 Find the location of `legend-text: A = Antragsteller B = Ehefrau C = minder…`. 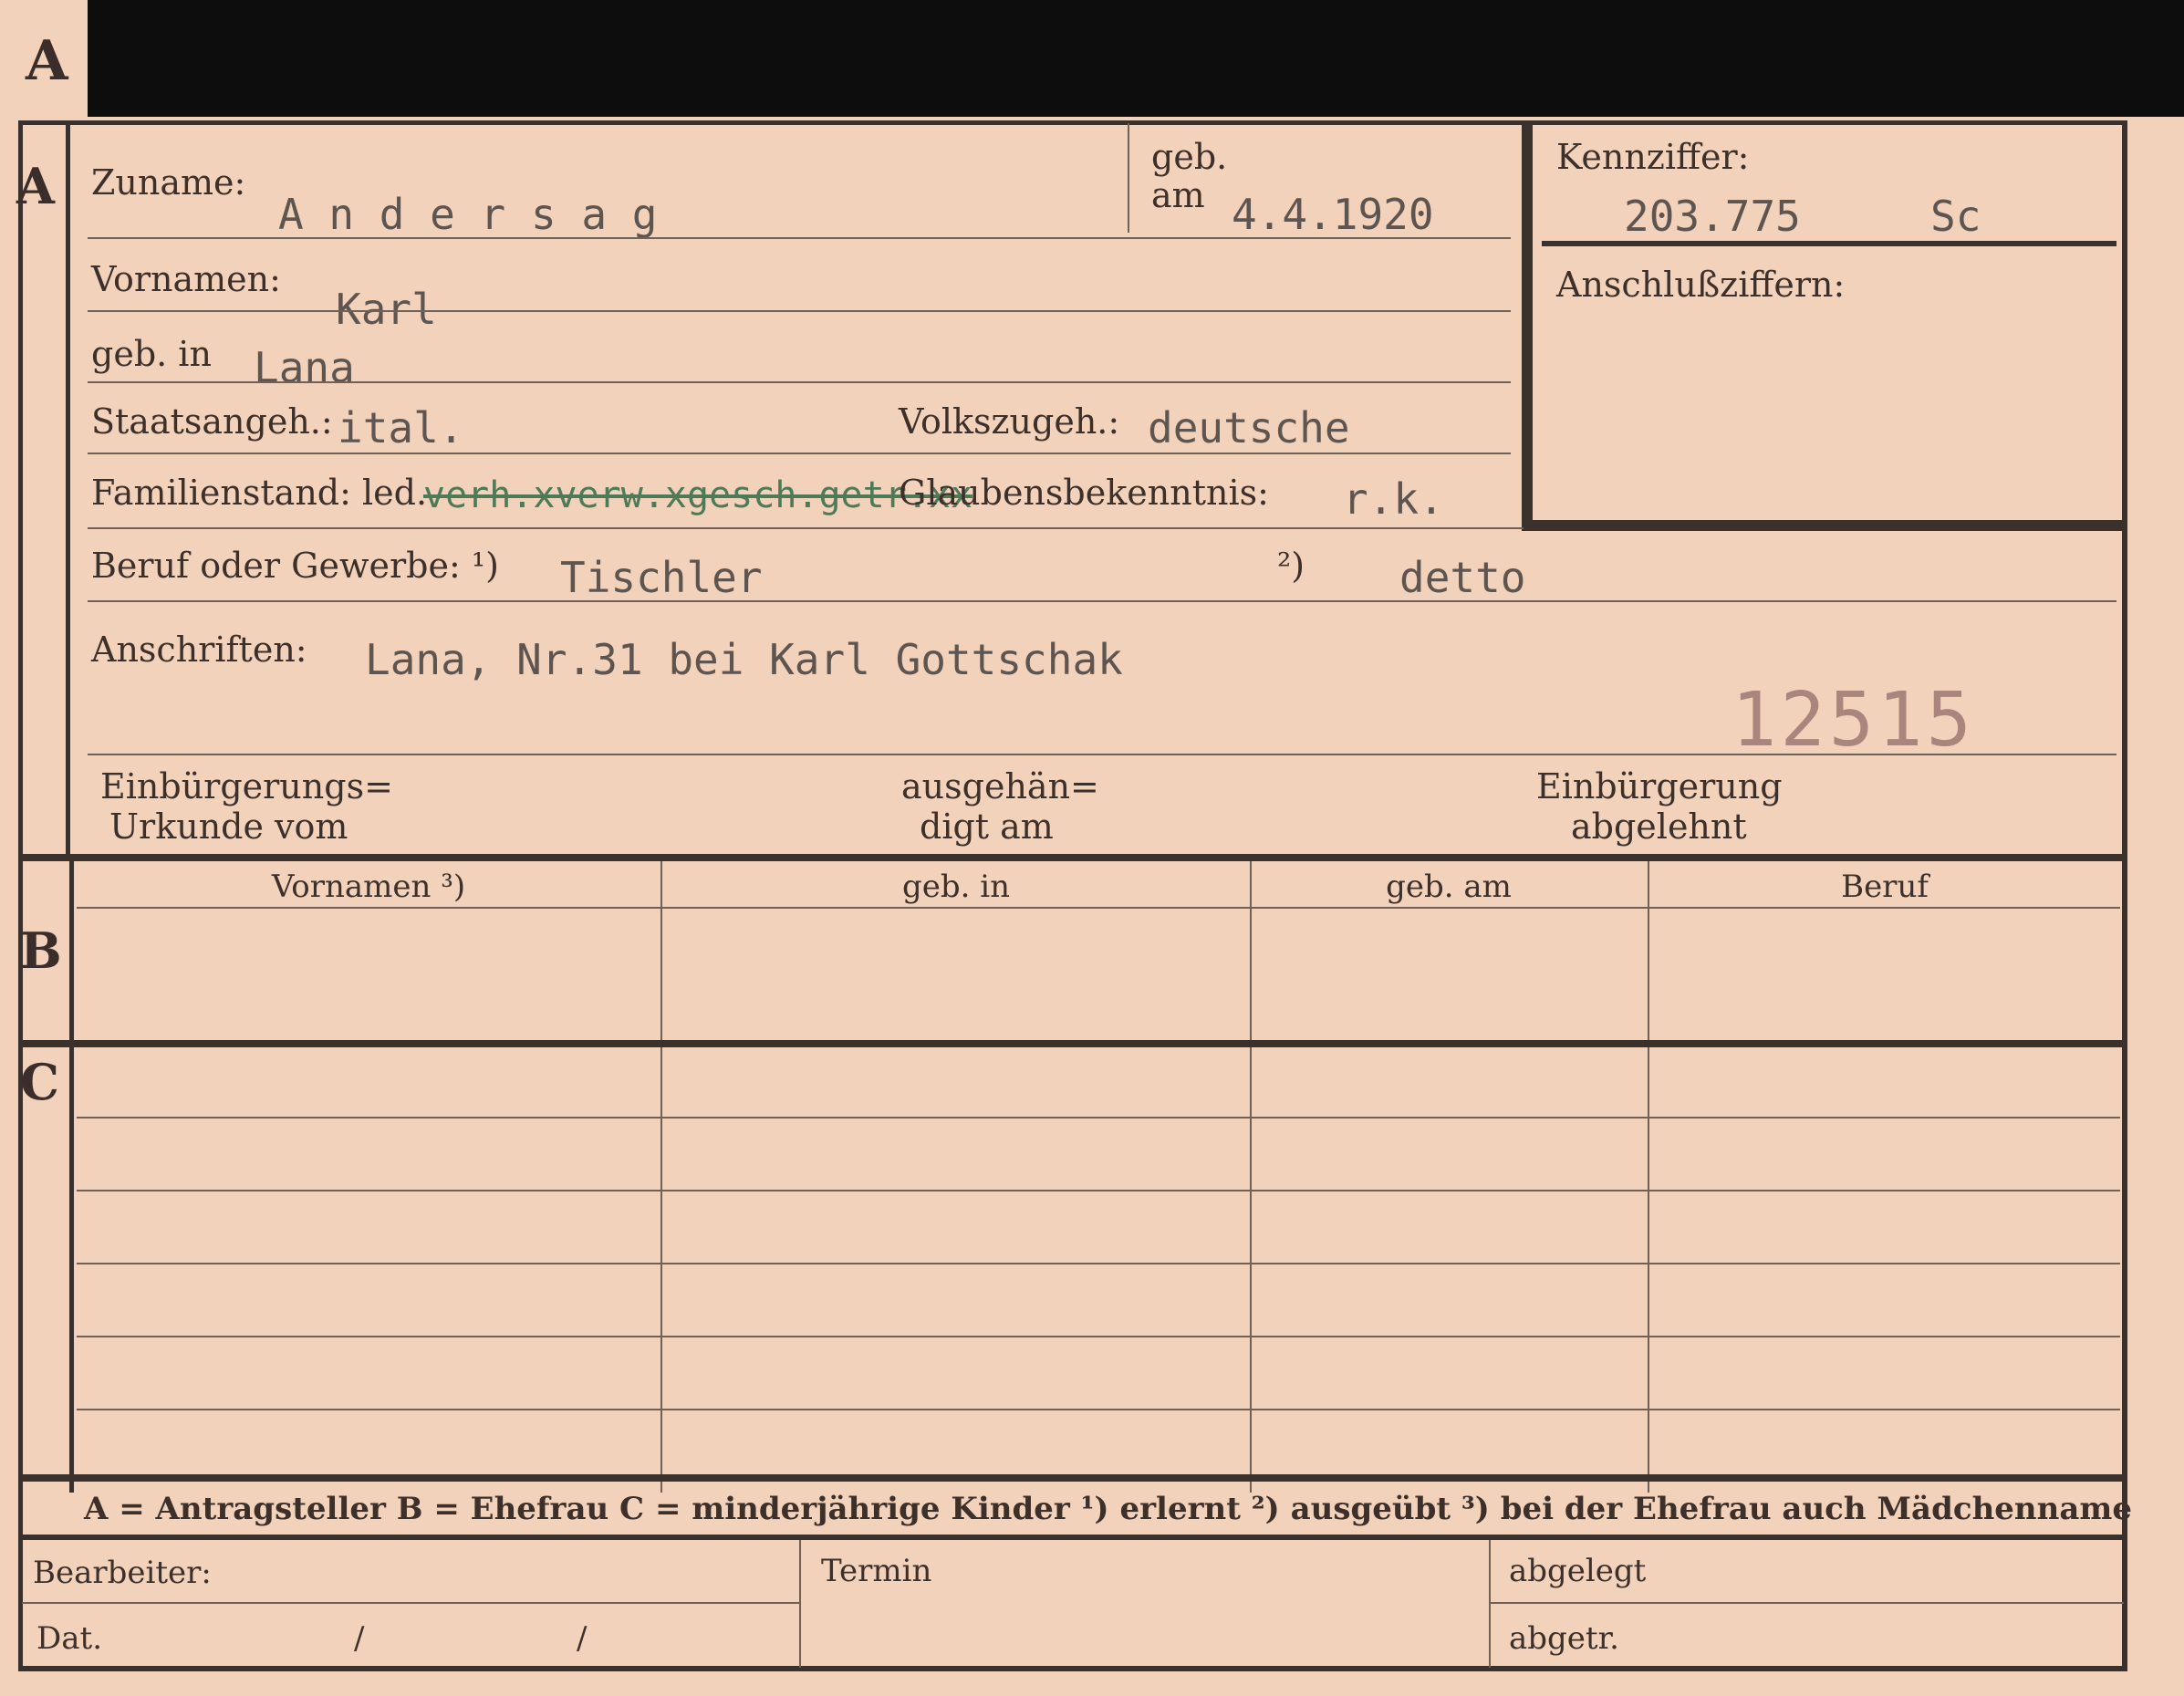

legend-text: A = Antragsteller B = Ehefrau C = minder… is located at coordinates (1108, 1509).